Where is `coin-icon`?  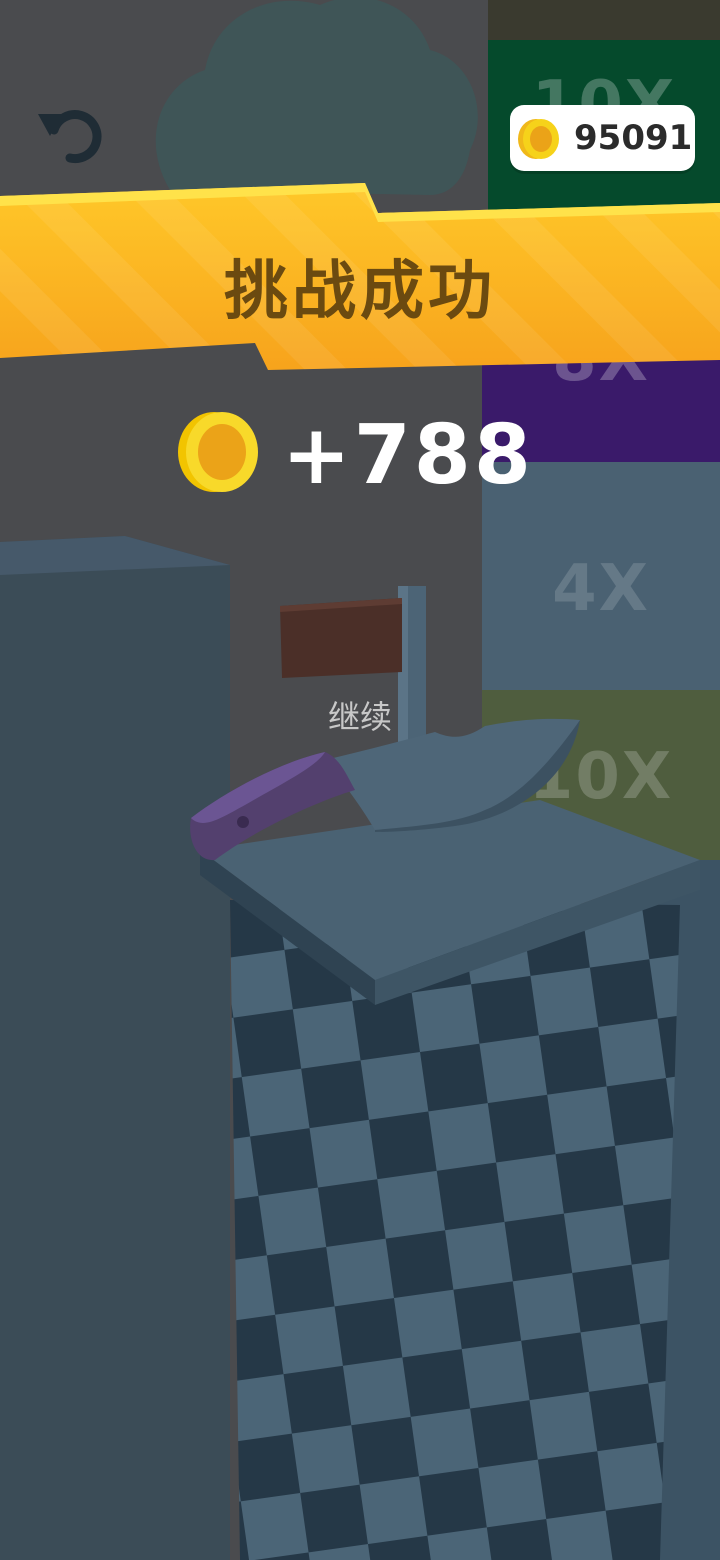
coin-icon is located at coordinates (538, 139).